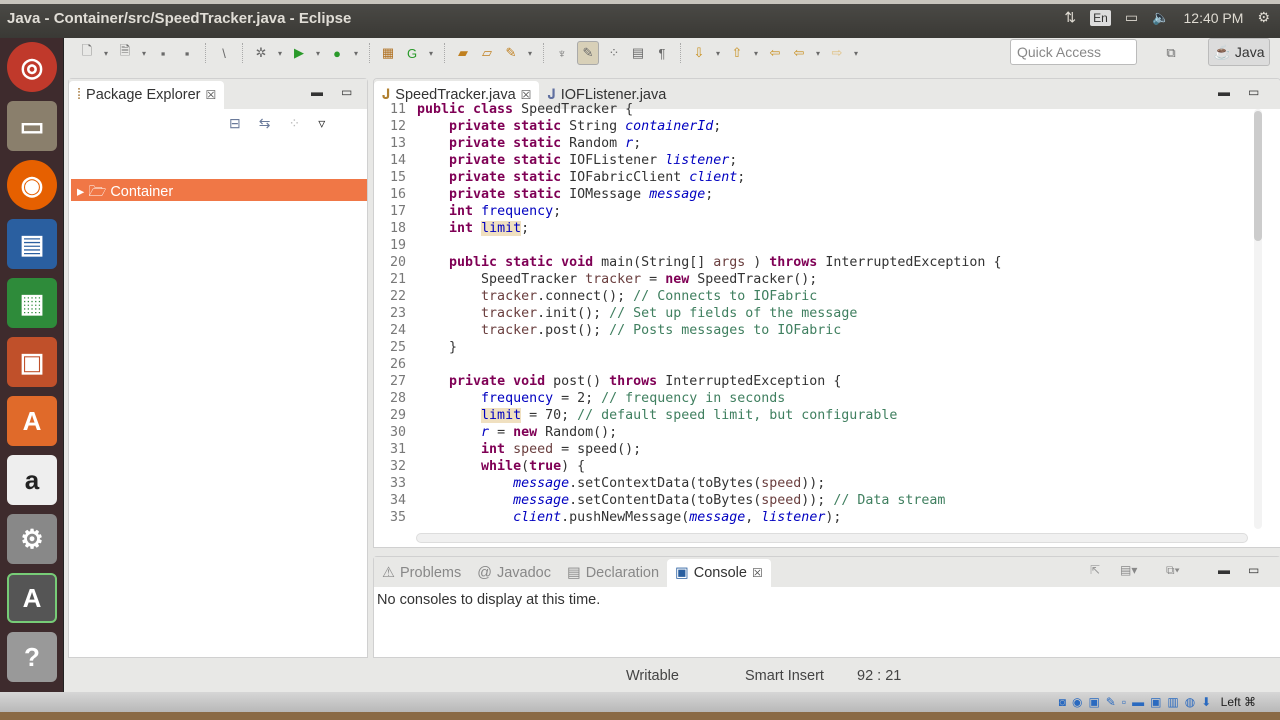  I want to click on new-icon: 🗋, so click(87, 52).